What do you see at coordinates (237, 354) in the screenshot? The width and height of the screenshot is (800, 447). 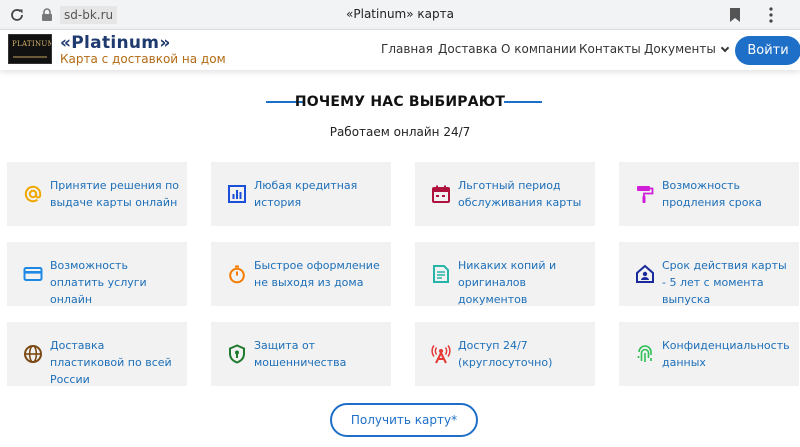 I see `shield-lock-icon` at bounding box center [237, 354].